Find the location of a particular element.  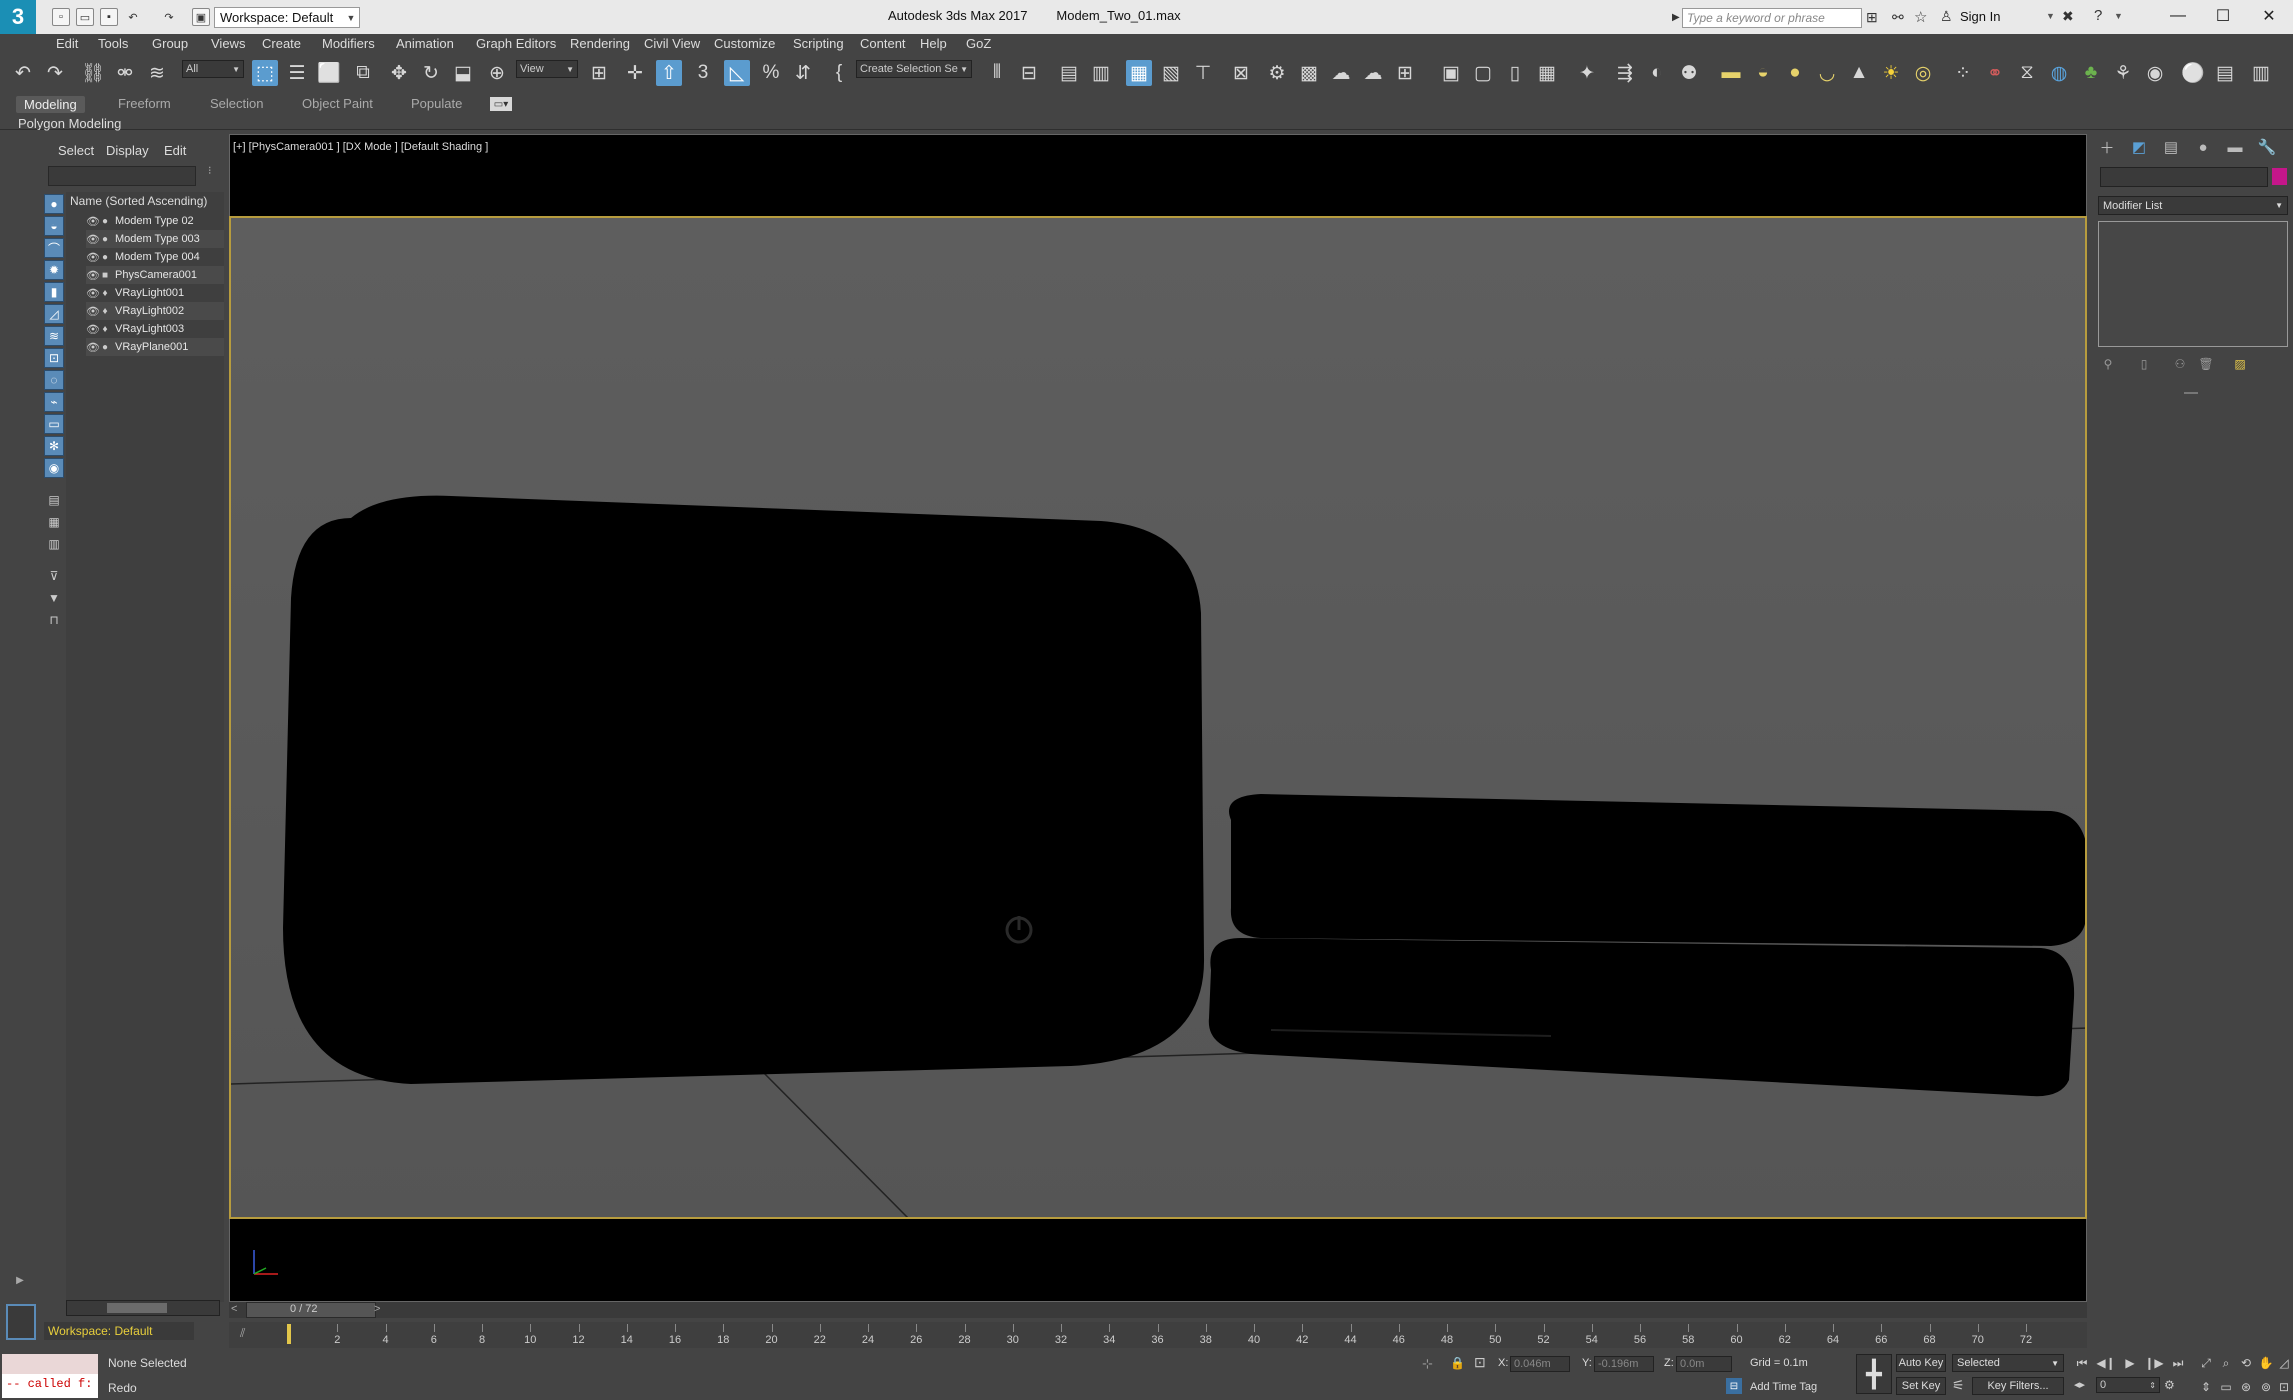

ribbon-options-icon: ▭▾ is located at coordinates (501, 104).